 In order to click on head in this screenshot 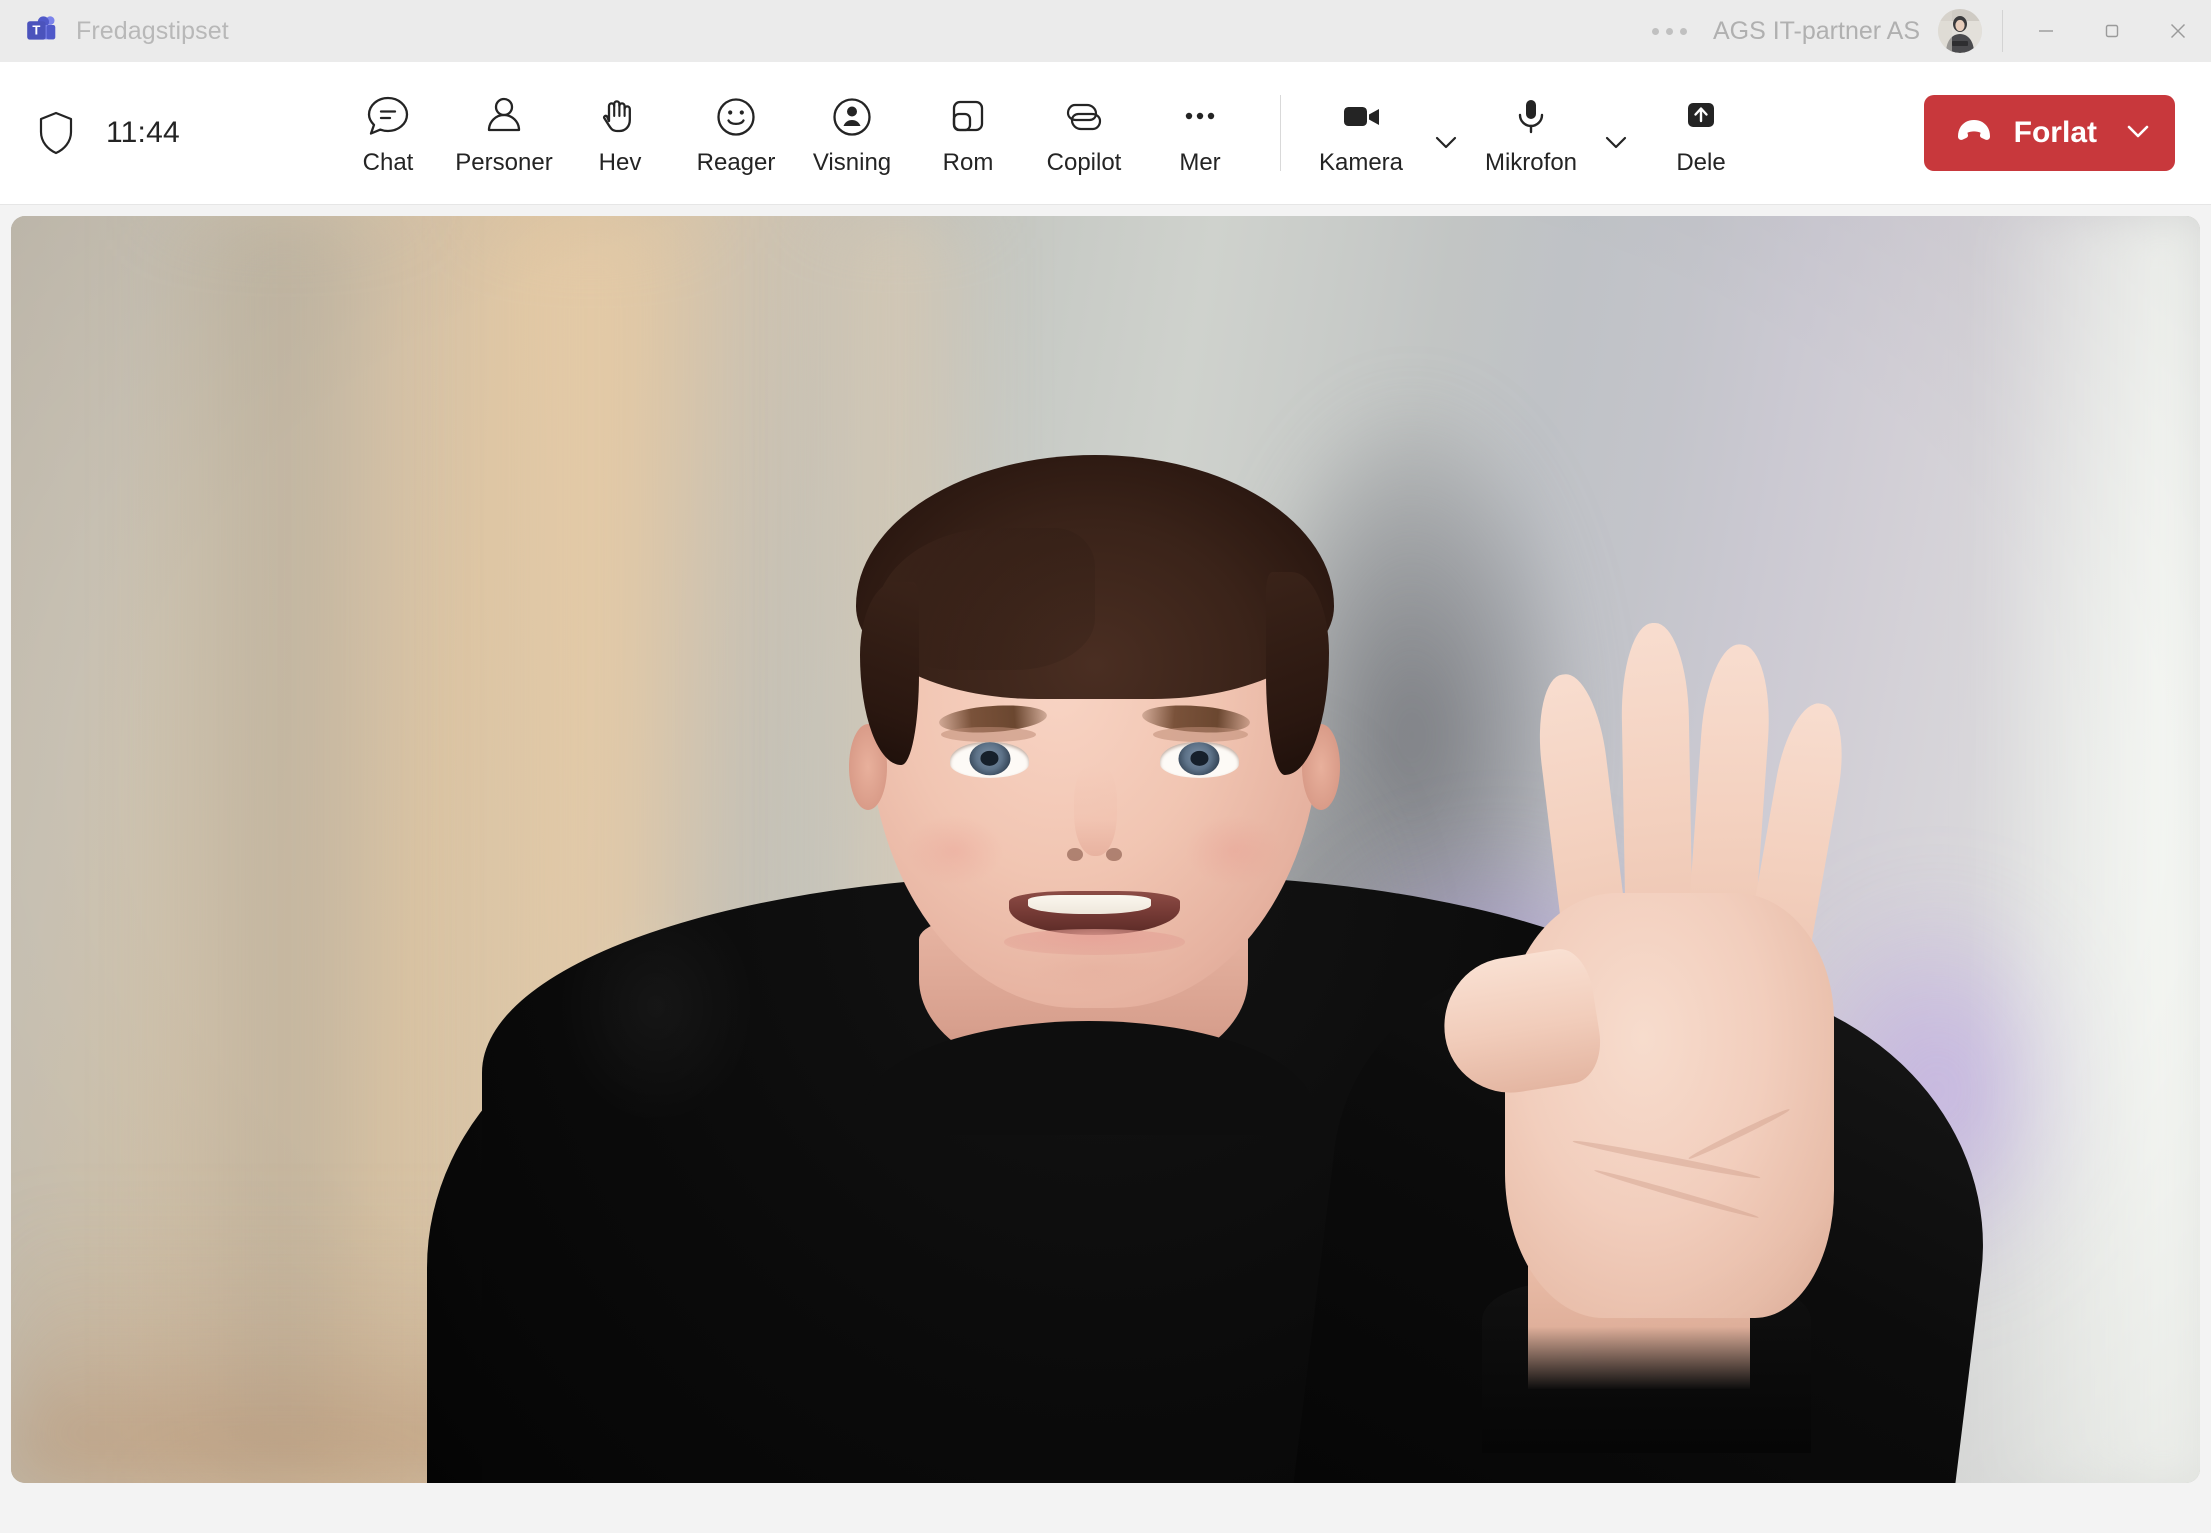, I will do `click(1094, 731)`.